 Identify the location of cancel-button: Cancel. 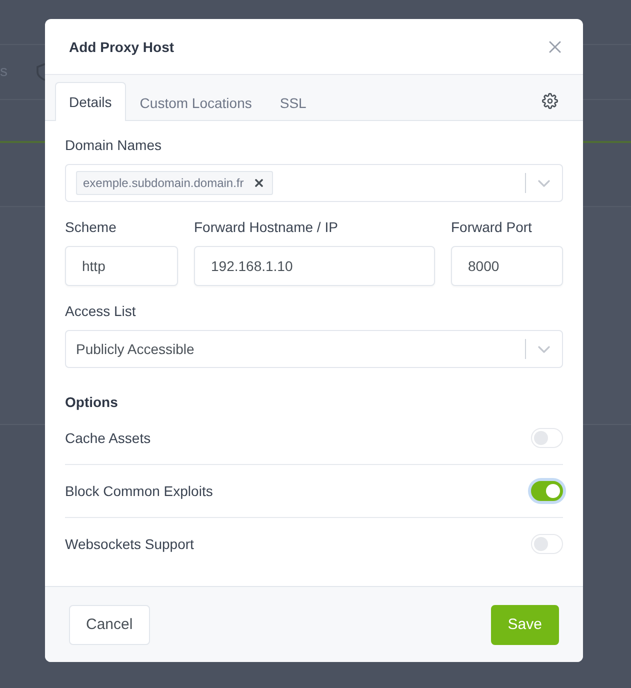
(109, 624).